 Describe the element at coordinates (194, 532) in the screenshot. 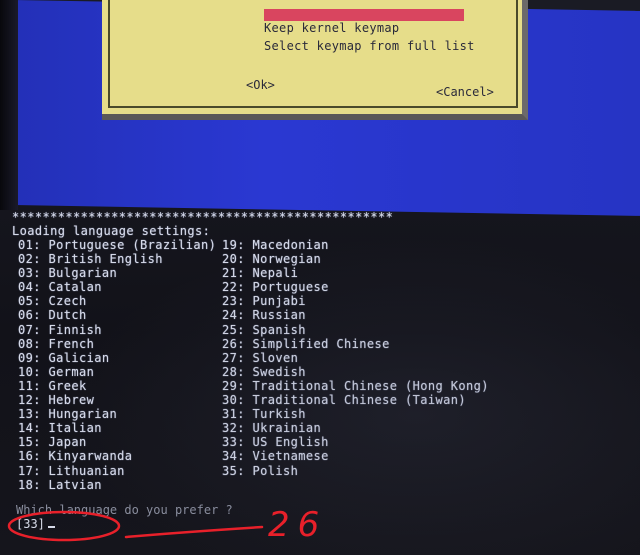

I see `underline-stroke` at that location.